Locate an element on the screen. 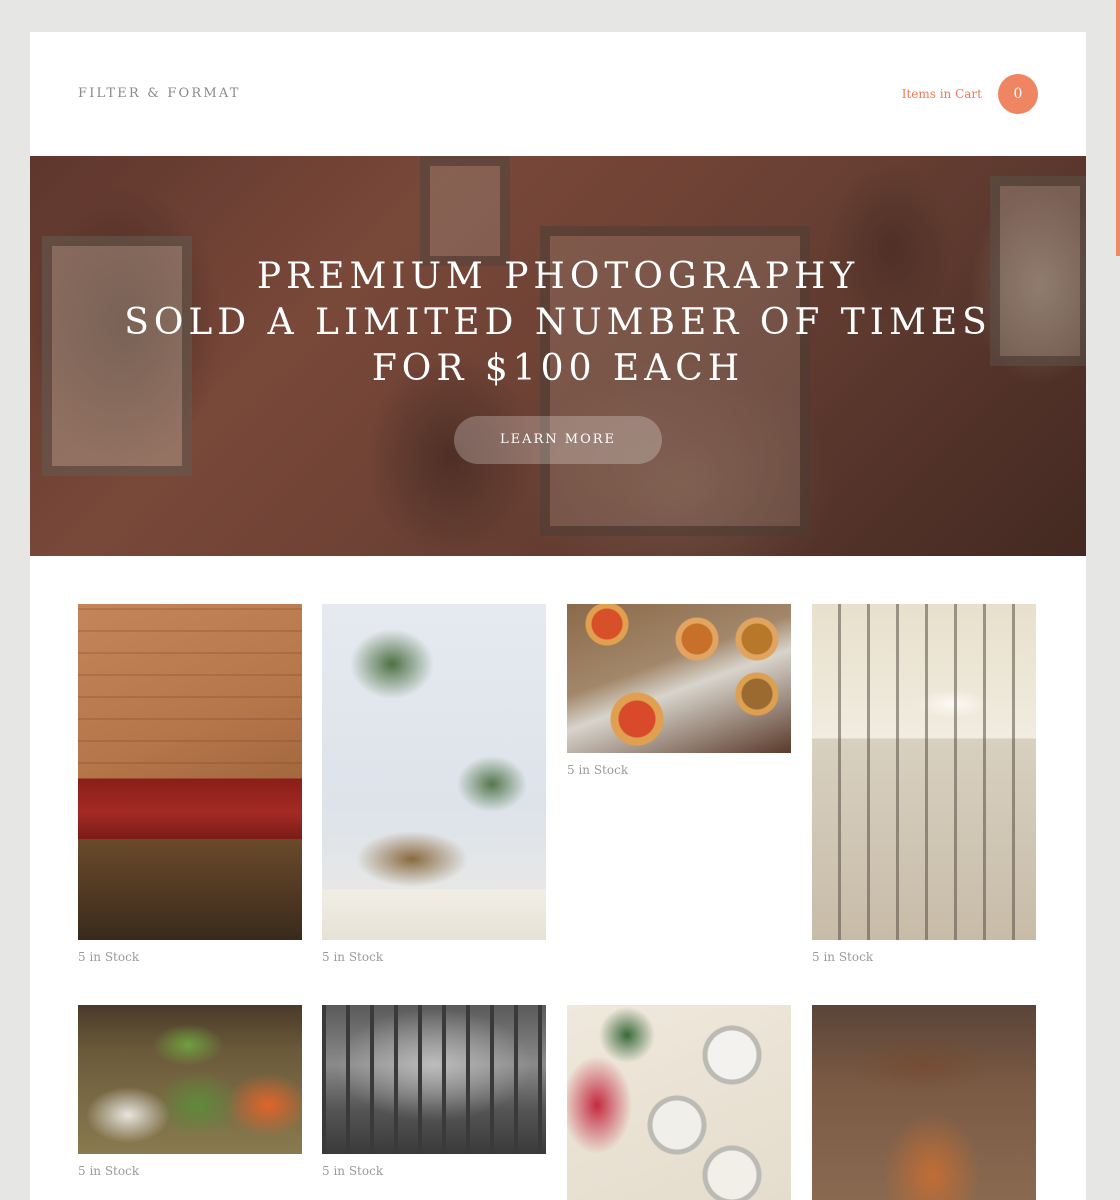  cart-count-badge: 0 is located at coordinates (1018, 94).